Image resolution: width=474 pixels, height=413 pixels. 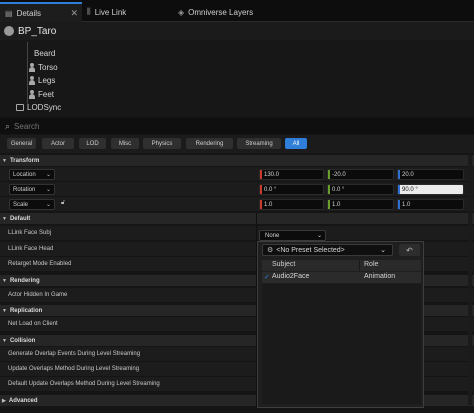 I want to click on tab-live-link: ⫼ Live Link, so click(x=127, y=12).